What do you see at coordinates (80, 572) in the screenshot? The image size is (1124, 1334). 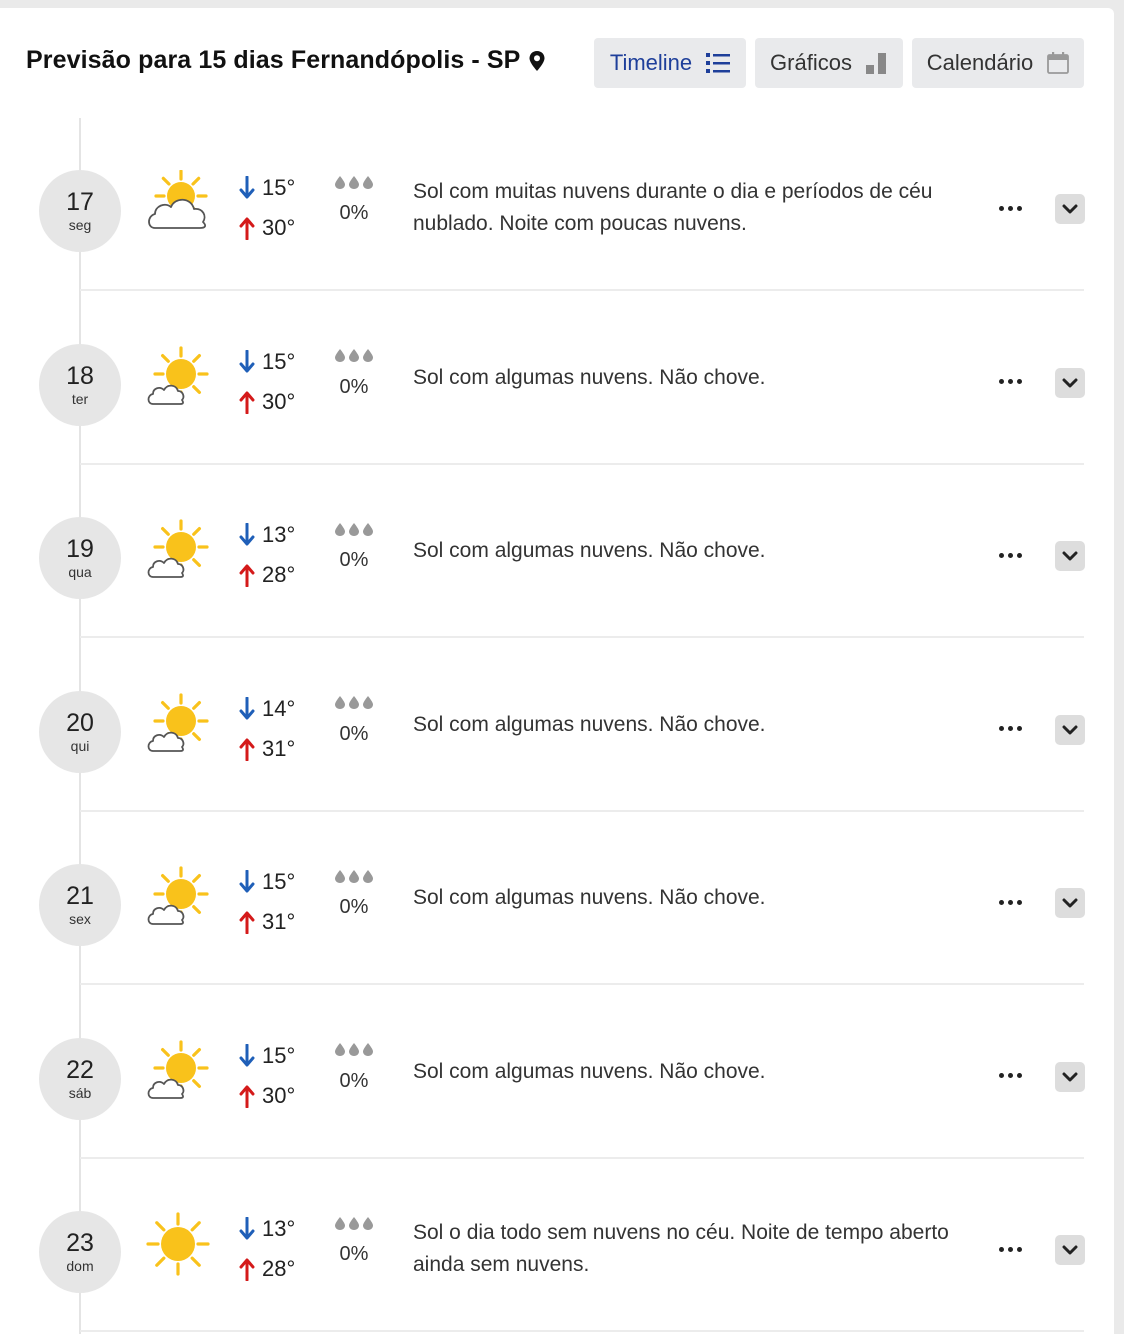 I see `date-weekday: qua` at bounding box center [80, 572].